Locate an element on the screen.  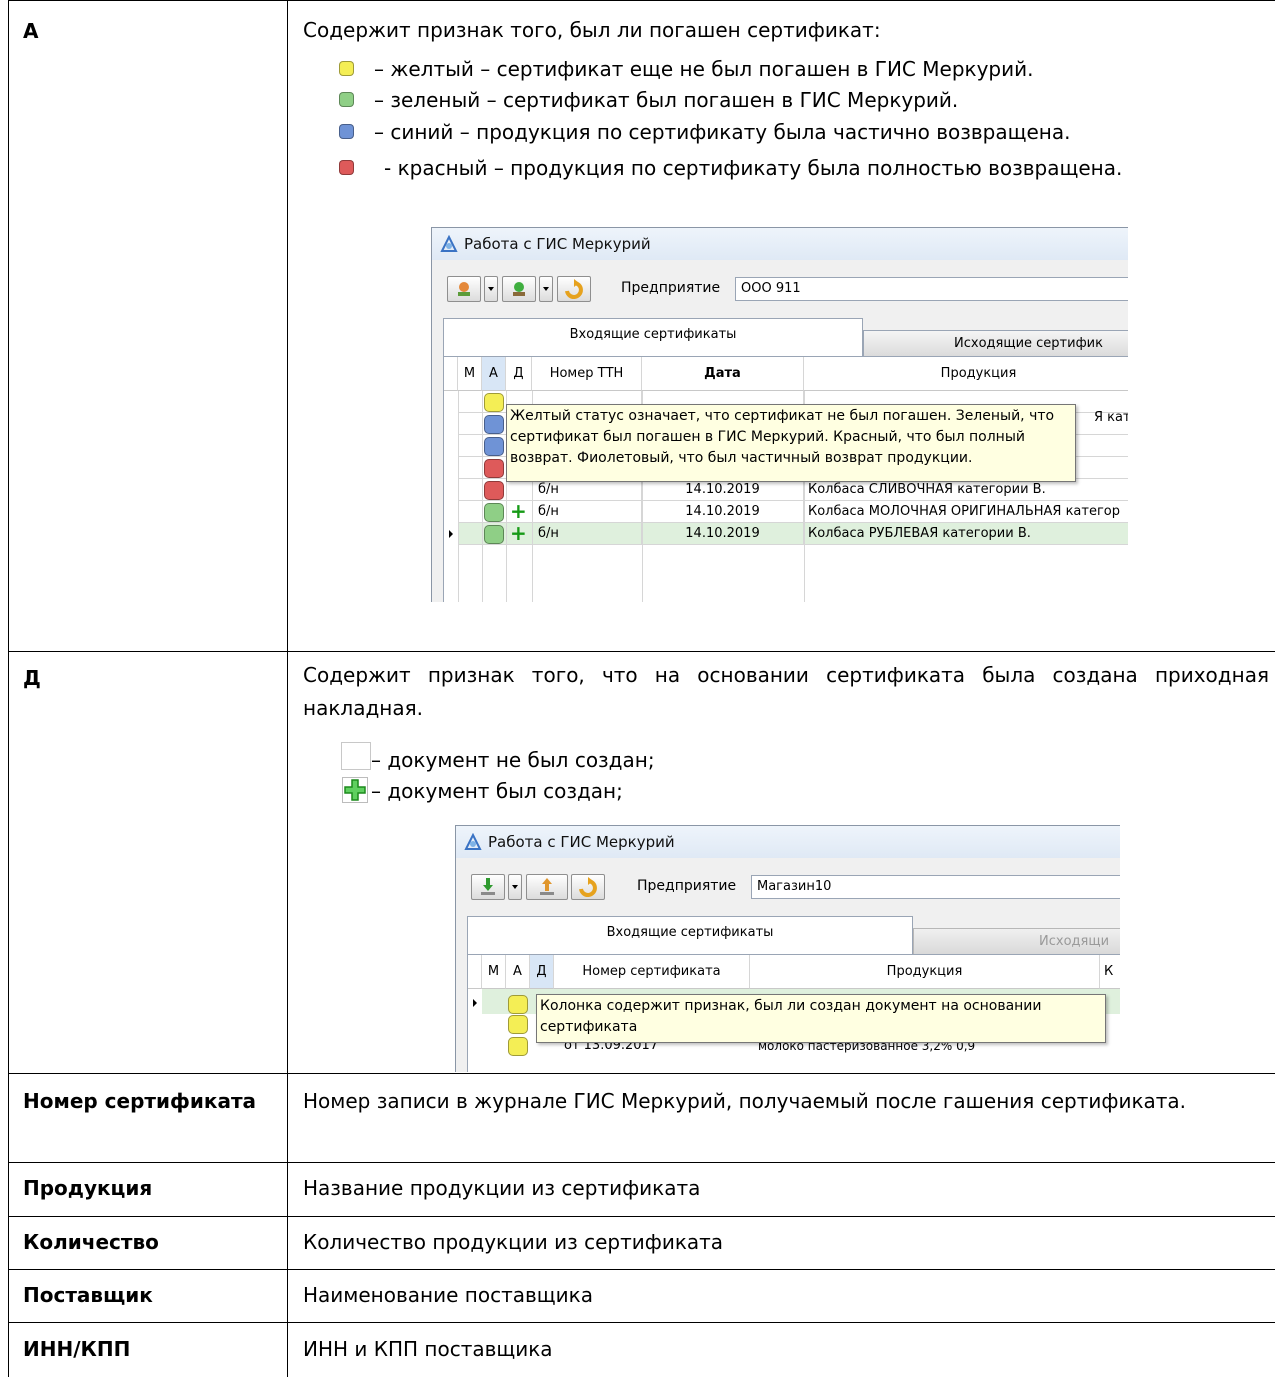
mercury-logo-icon is located at coordinates (473, 841).